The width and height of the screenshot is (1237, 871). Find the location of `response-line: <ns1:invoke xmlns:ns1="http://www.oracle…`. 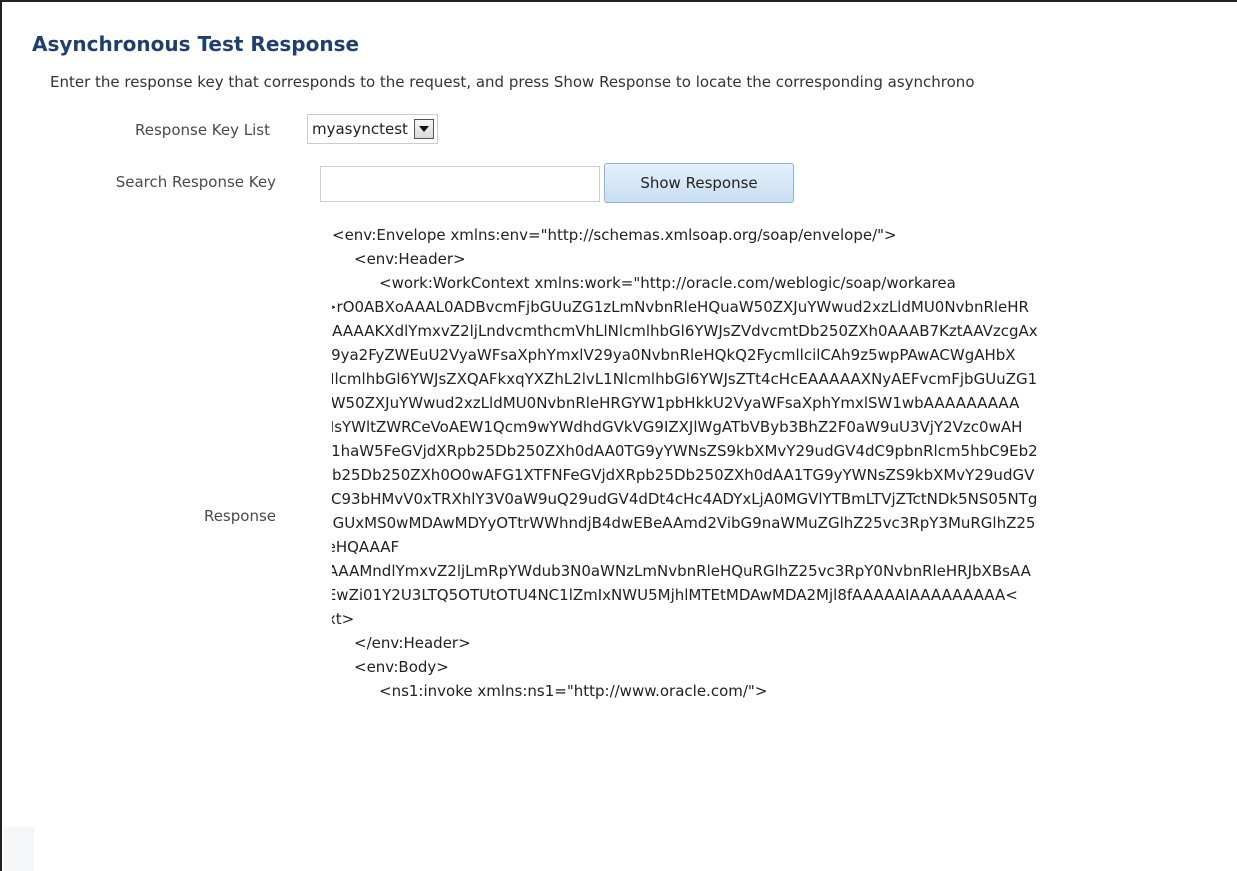

response-line: <ns1:invoke xmlns:ns1="http://www.oracle… is located at coordinates (573, 691).